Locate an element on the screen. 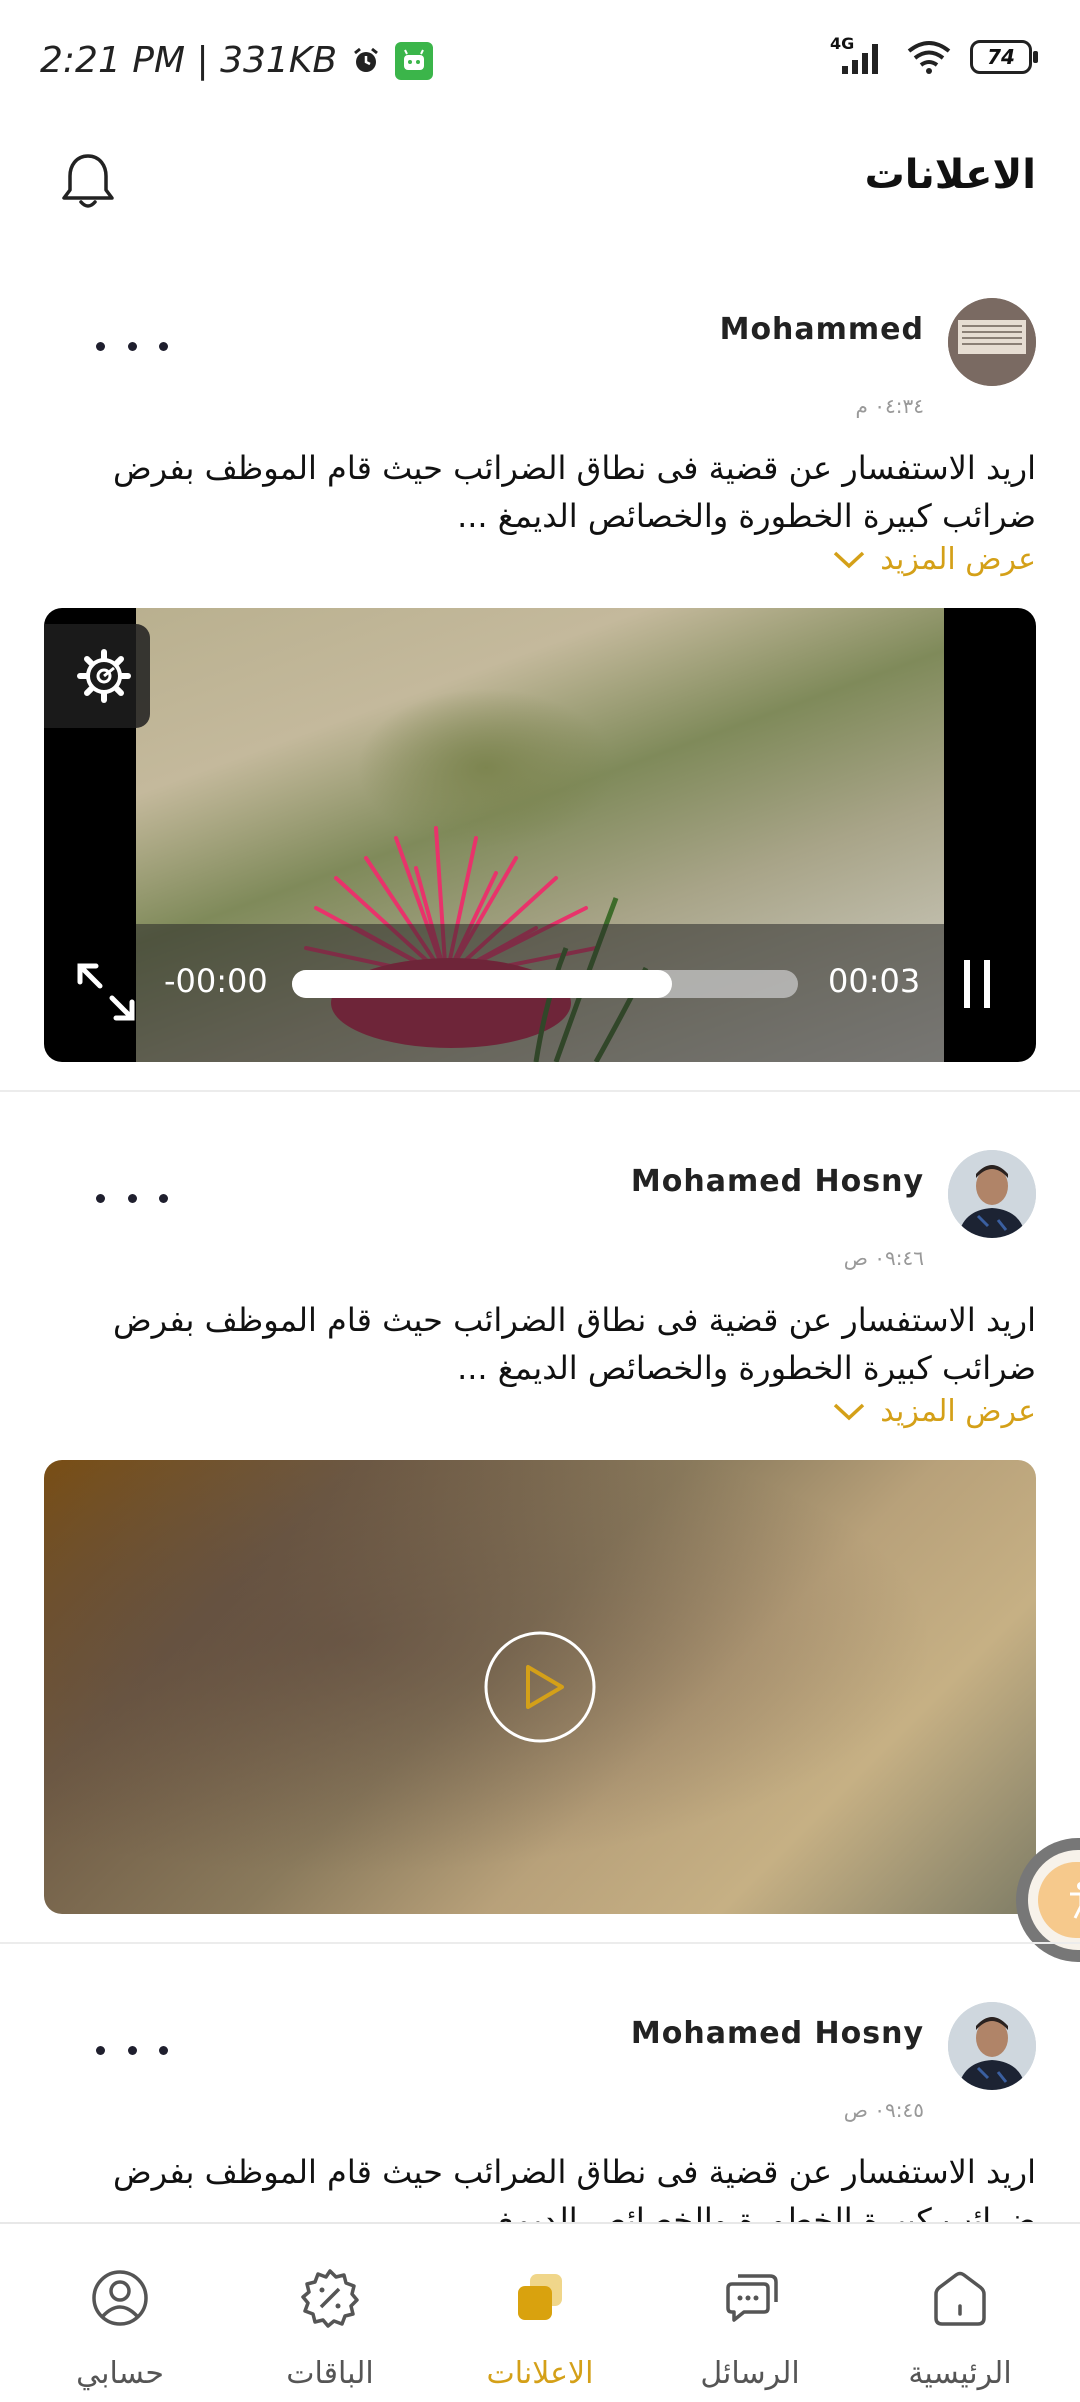  video-progress-fill is located at coordinates (482, 984).